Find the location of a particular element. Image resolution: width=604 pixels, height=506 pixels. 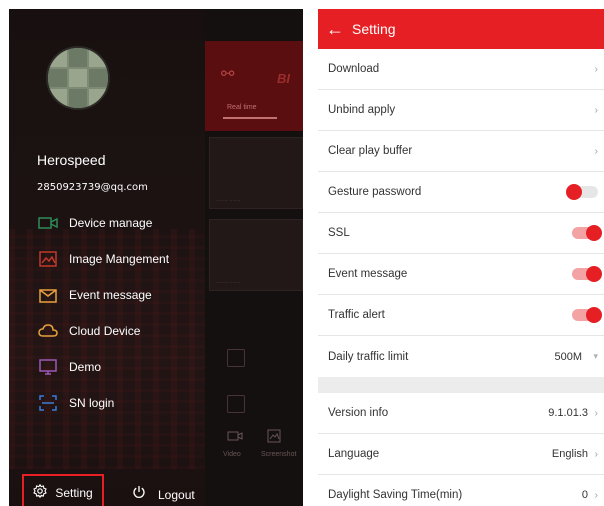

user-name: Herospeed is located at coordinates (71, 160).